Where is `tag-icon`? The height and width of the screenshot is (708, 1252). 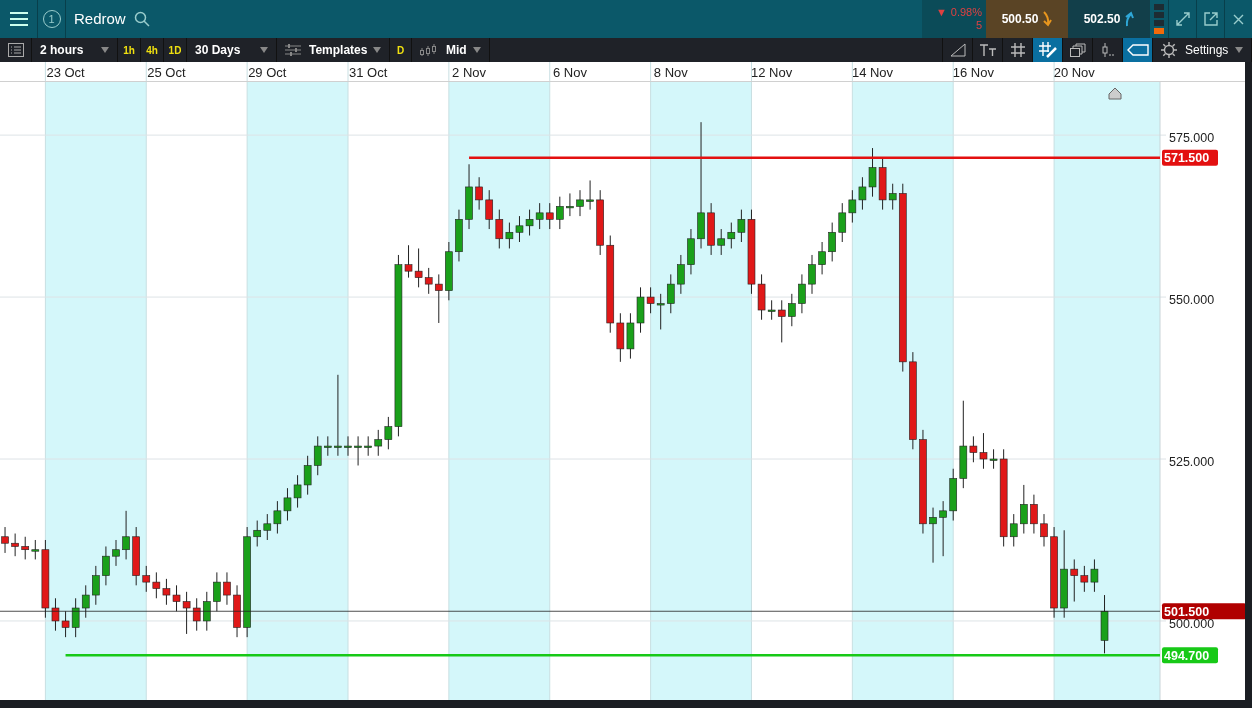
tag-icon is located at coordinates (1137, 50).